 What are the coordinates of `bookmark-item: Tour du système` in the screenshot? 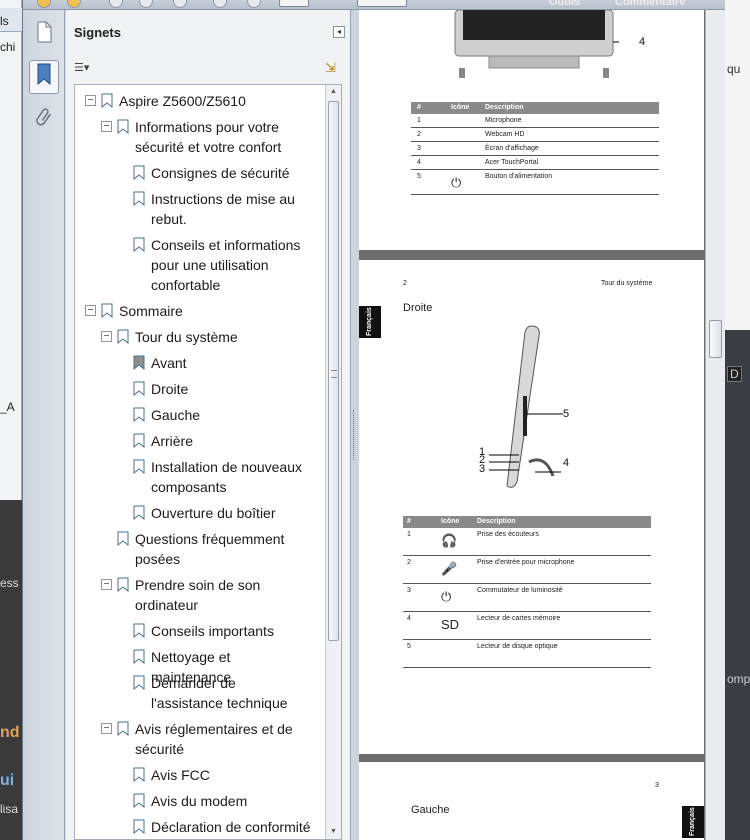 It's located at (223, 337).